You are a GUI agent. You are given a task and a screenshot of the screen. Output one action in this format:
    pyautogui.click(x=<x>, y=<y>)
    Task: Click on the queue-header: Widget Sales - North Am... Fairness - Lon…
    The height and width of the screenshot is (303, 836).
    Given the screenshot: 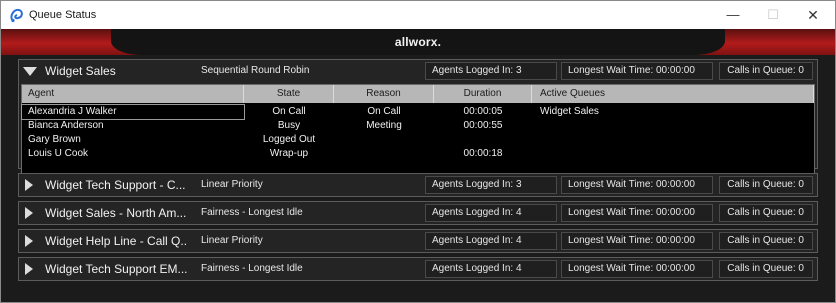 What is the action you would take?
    pyautogui.click(x=418, y=213)
    